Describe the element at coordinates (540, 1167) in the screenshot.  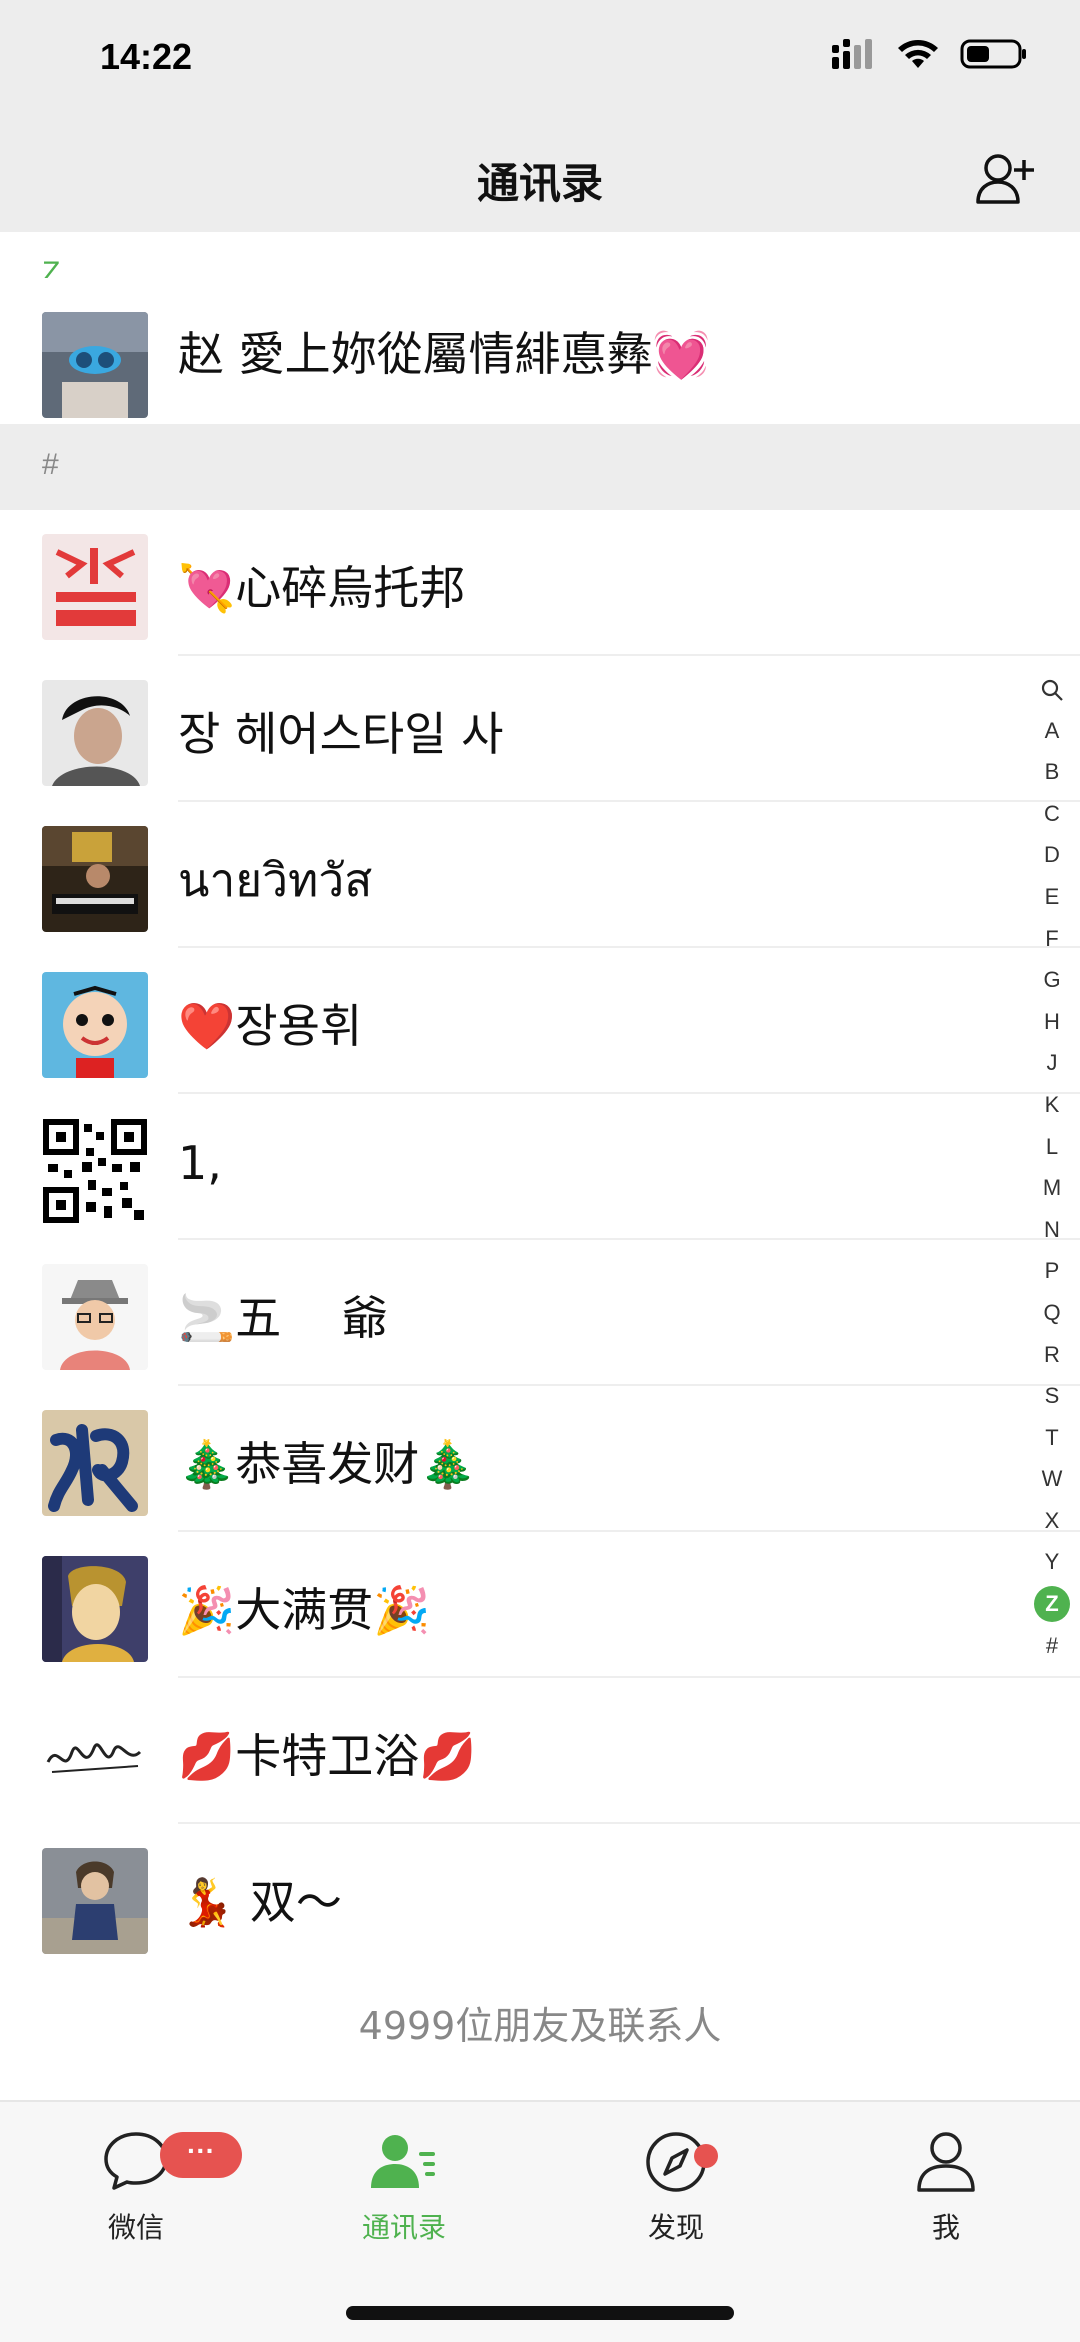
I see `contact-row: 1,` at that location.